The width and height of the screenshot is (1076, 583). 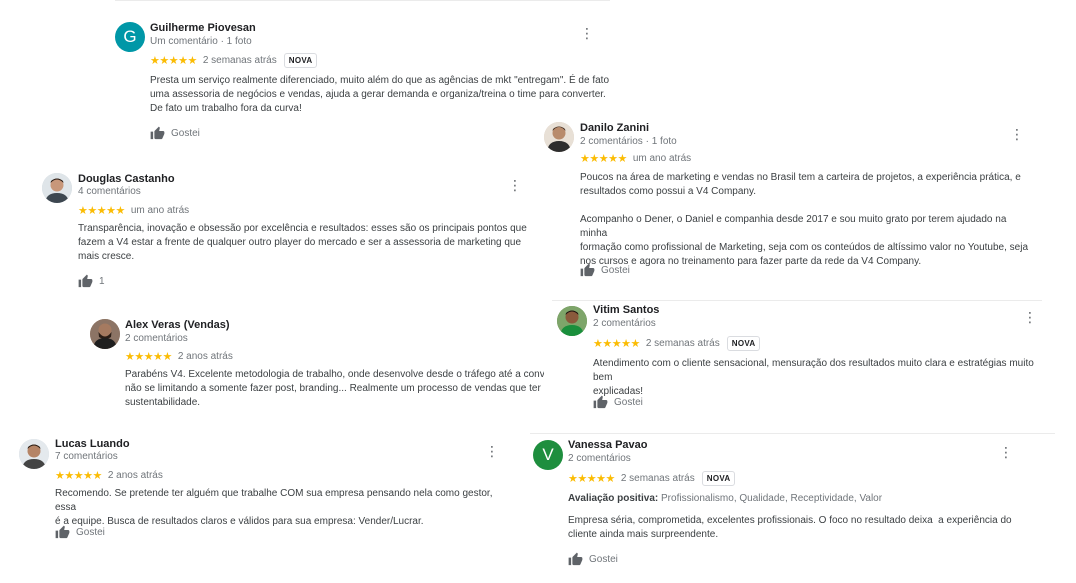 What do you see at coordinates (628, 141) in the screenshot?
I see `reviewer-stats: 2 comentários · 1 foto` at bounding box center [628, 141].